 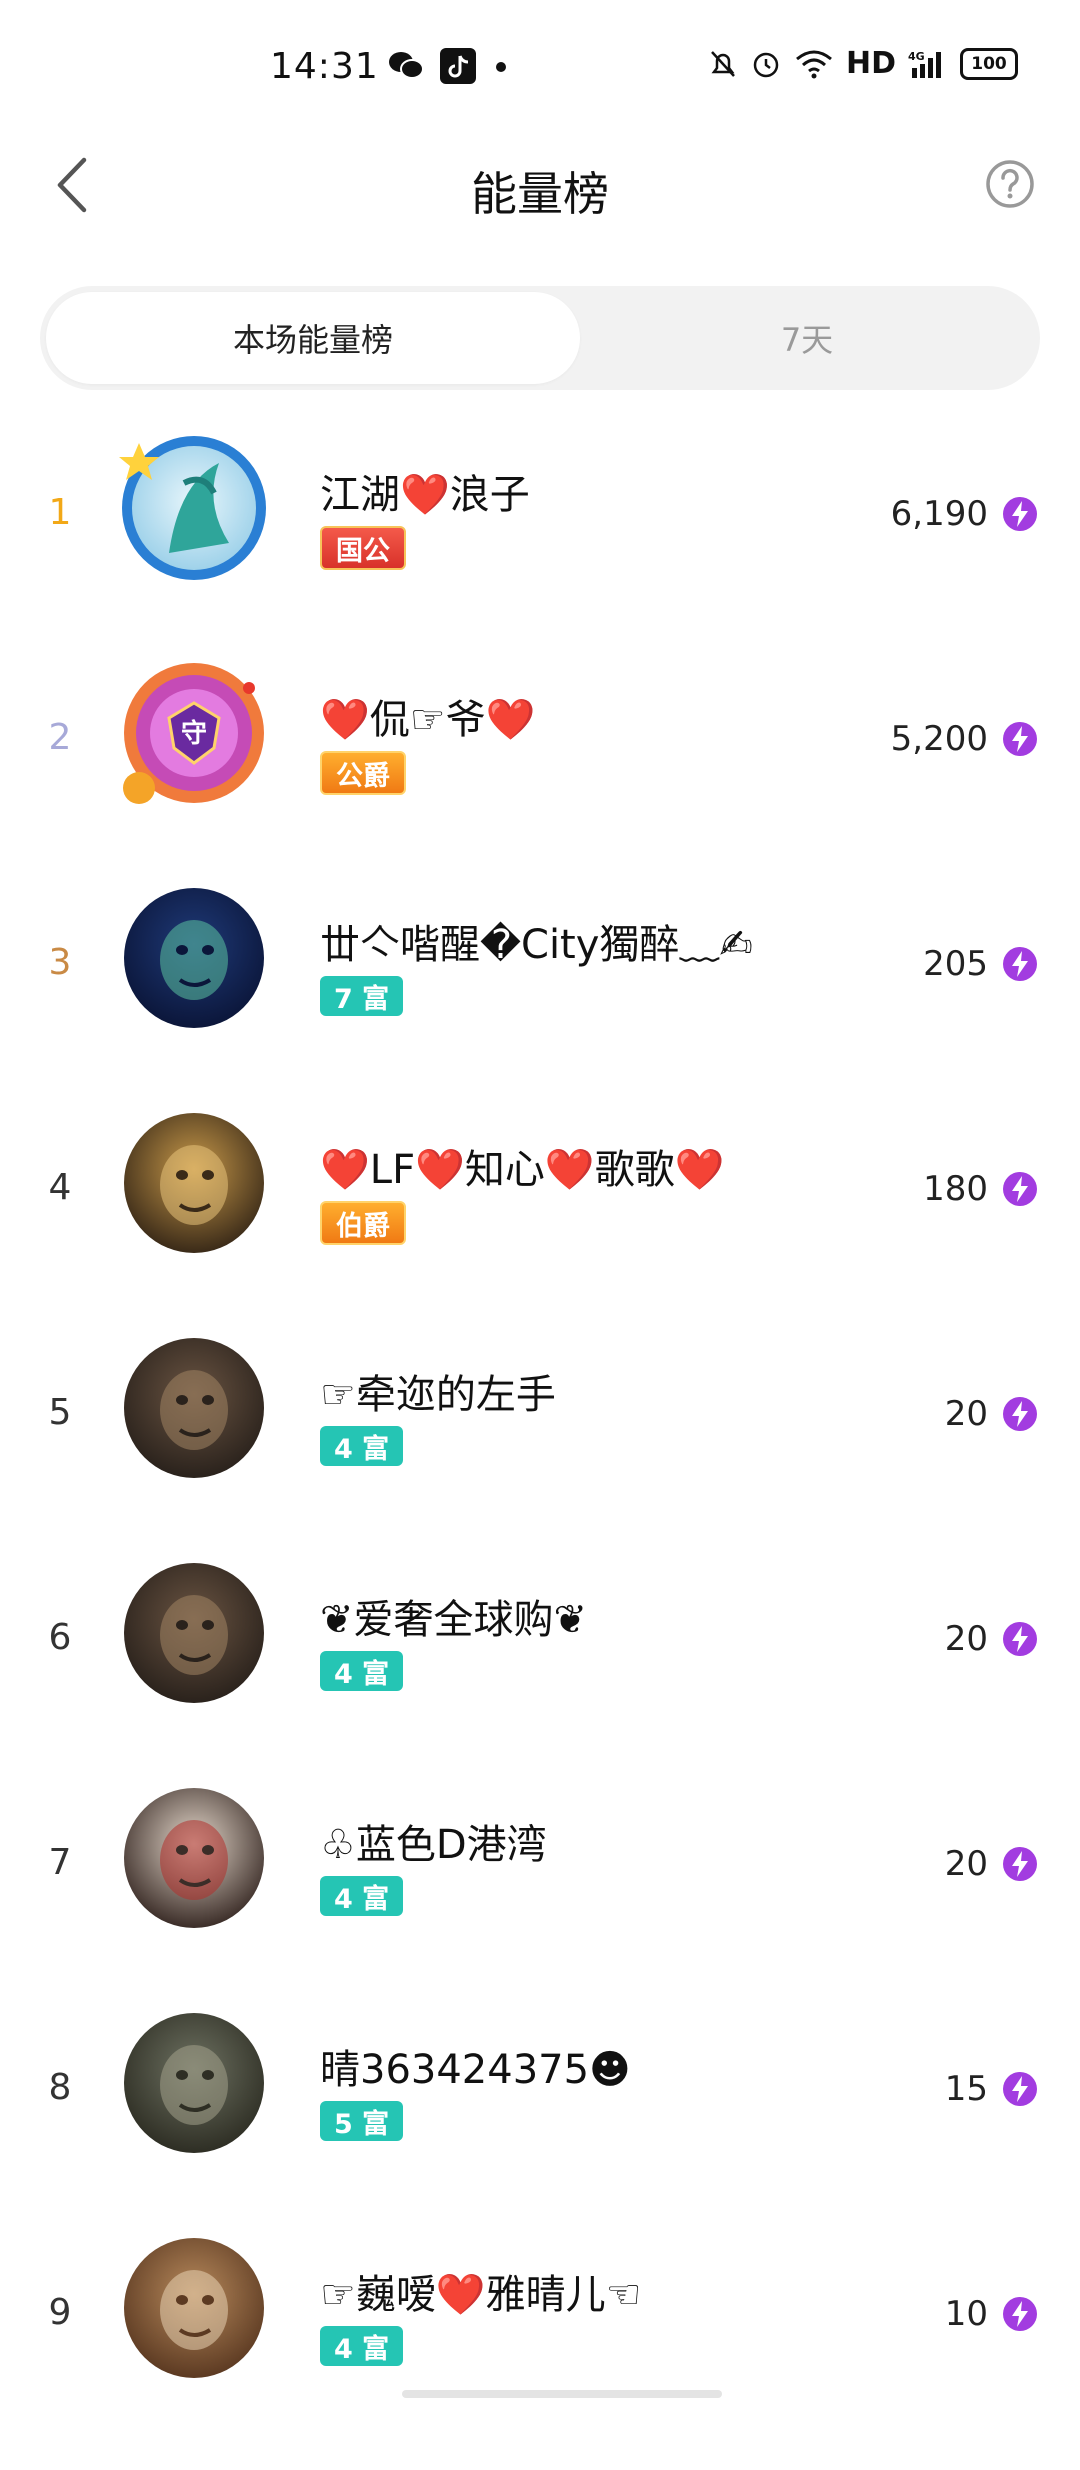 I want to click on battery-level: 100, so click(x=989, y=63).